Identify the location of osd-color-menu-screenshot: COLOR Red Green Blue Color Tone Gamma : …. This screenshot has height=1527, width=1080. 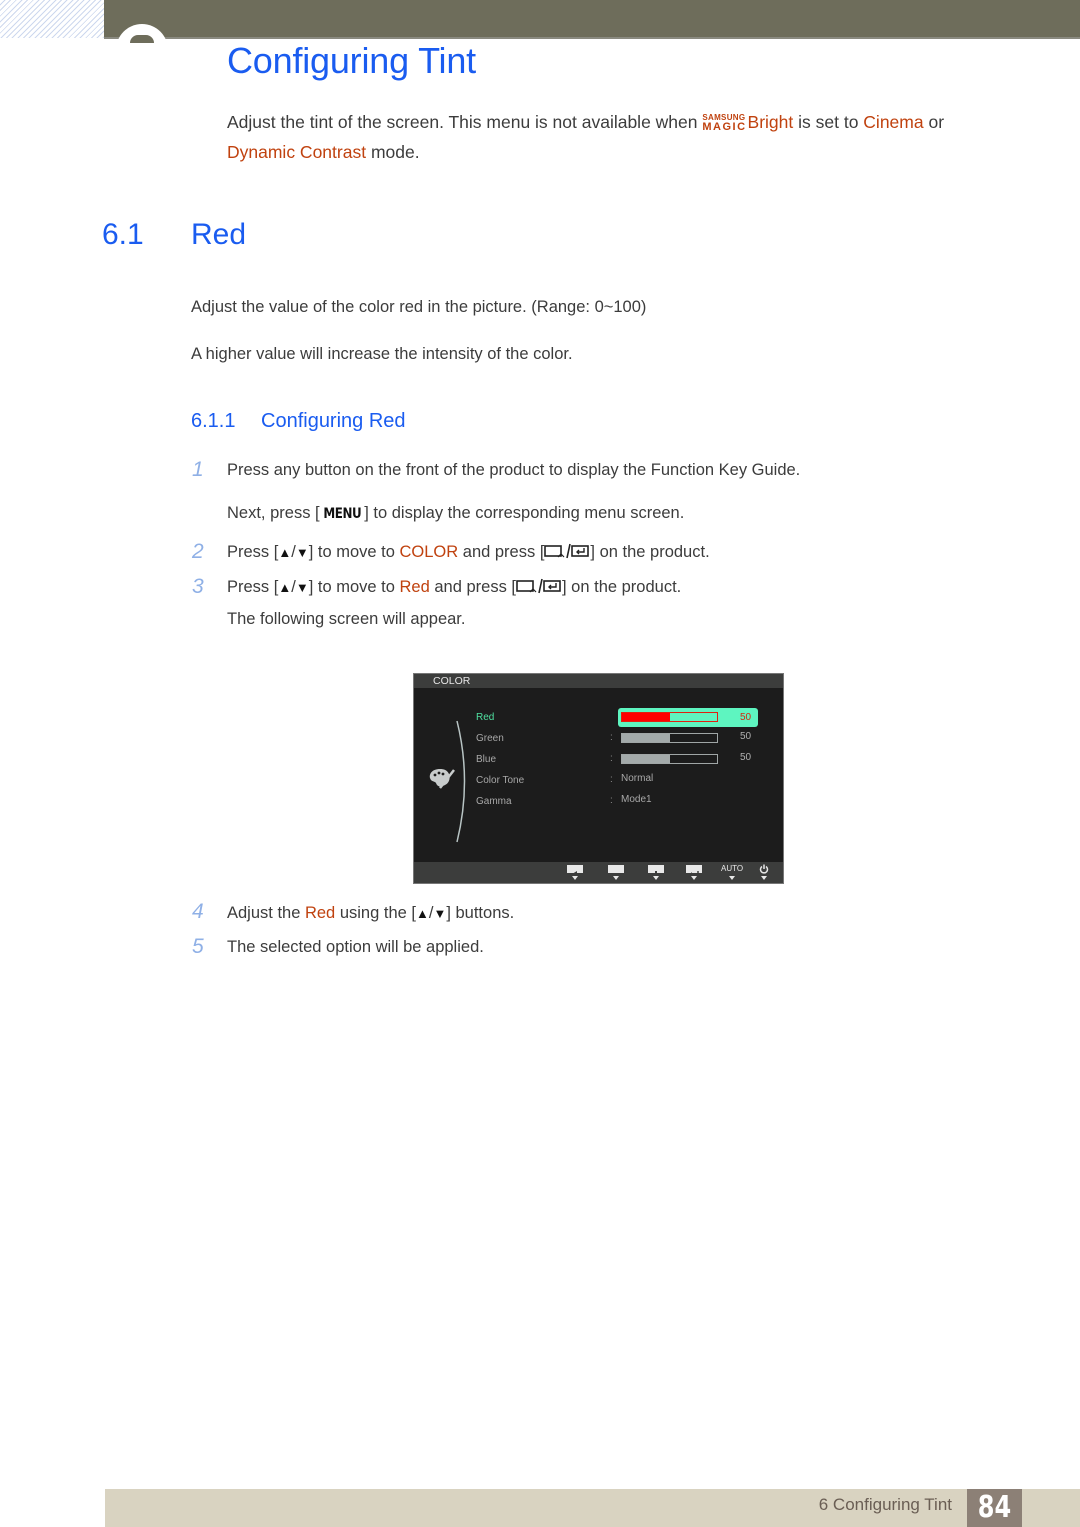
(598, 778).